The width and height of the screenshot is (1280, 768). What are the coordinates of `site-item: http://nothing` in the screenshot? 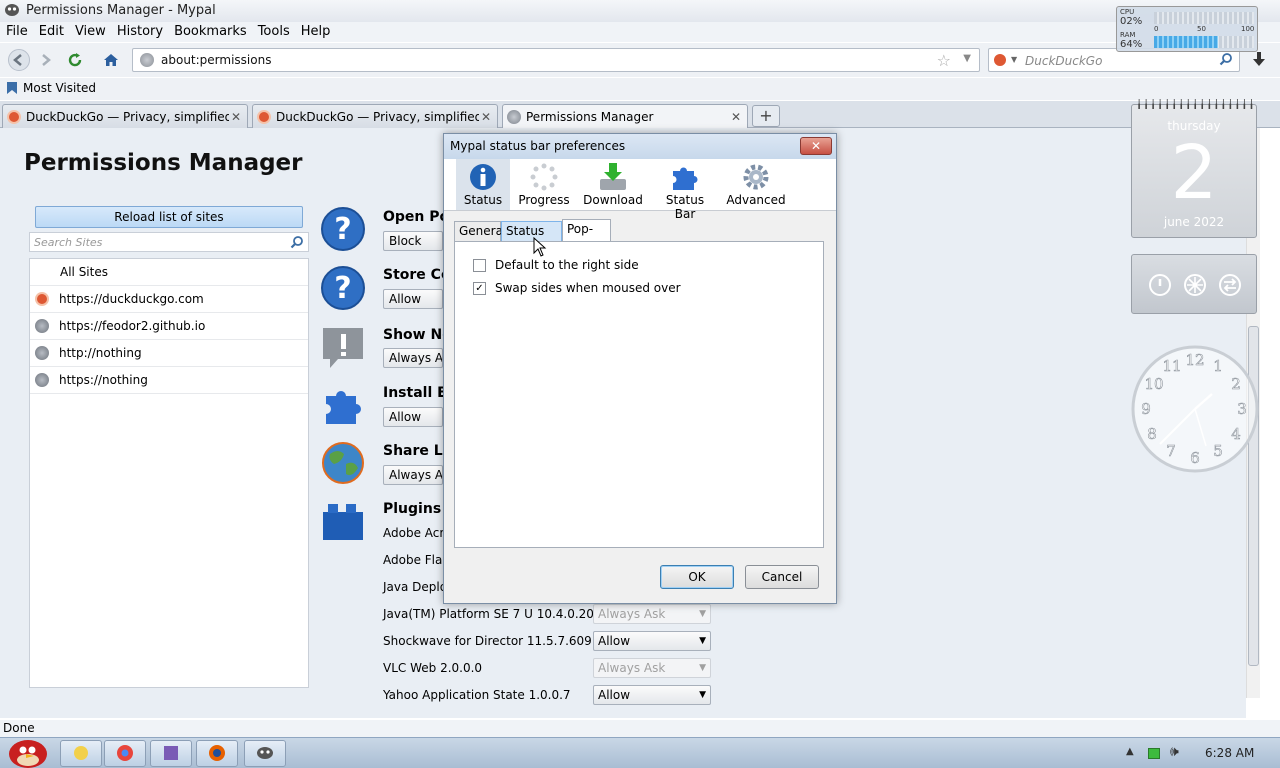 It's located at (169, 353).